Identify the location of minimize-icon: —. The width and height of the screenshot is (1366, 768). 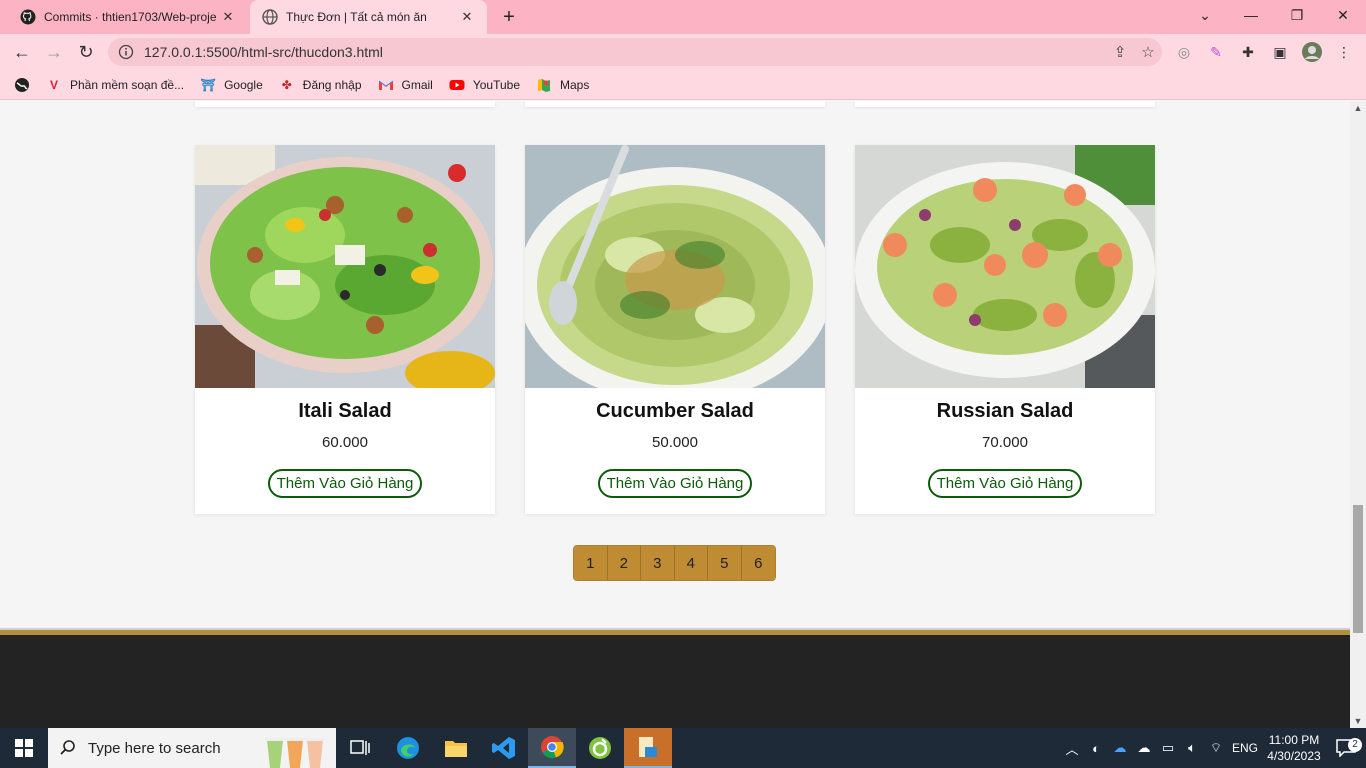
(1251, 15).